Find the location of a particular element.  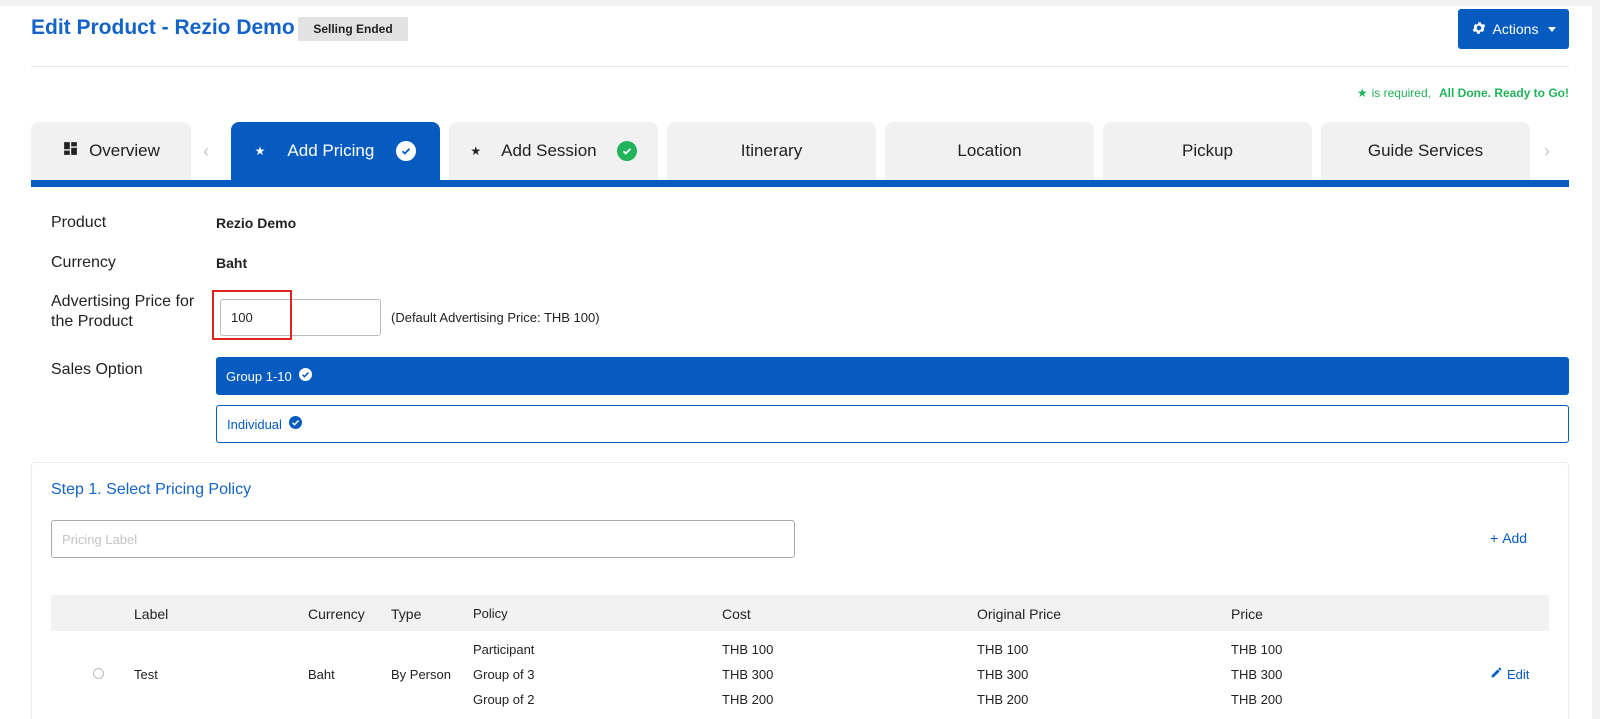

sales-option-individual: Individual is located at coordinates (892, 424).